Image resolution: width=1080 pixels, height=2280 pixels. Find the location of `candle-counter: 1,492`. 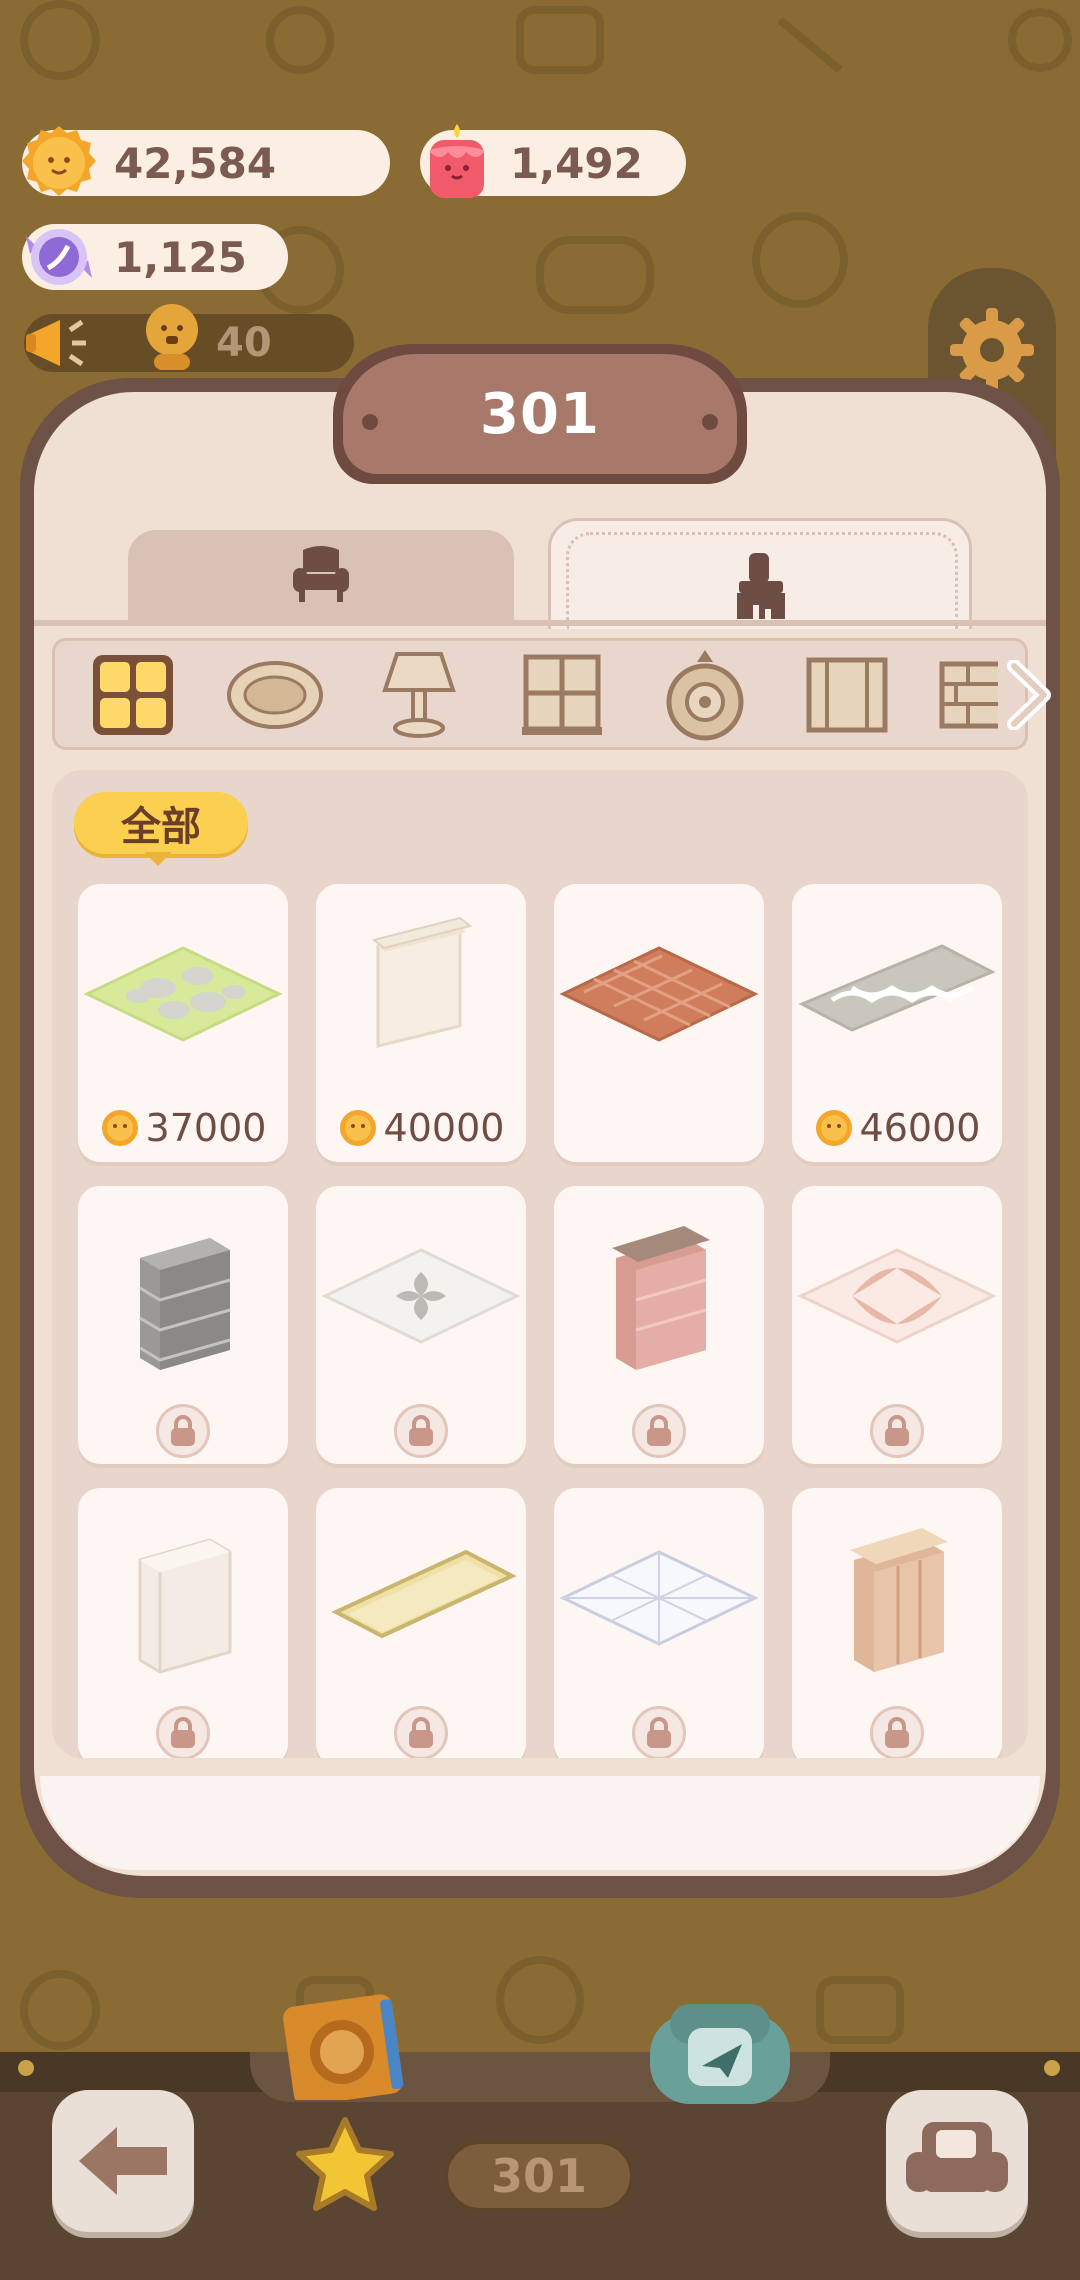

candle-counter: 1,492 is located at coordinates (553, 161).